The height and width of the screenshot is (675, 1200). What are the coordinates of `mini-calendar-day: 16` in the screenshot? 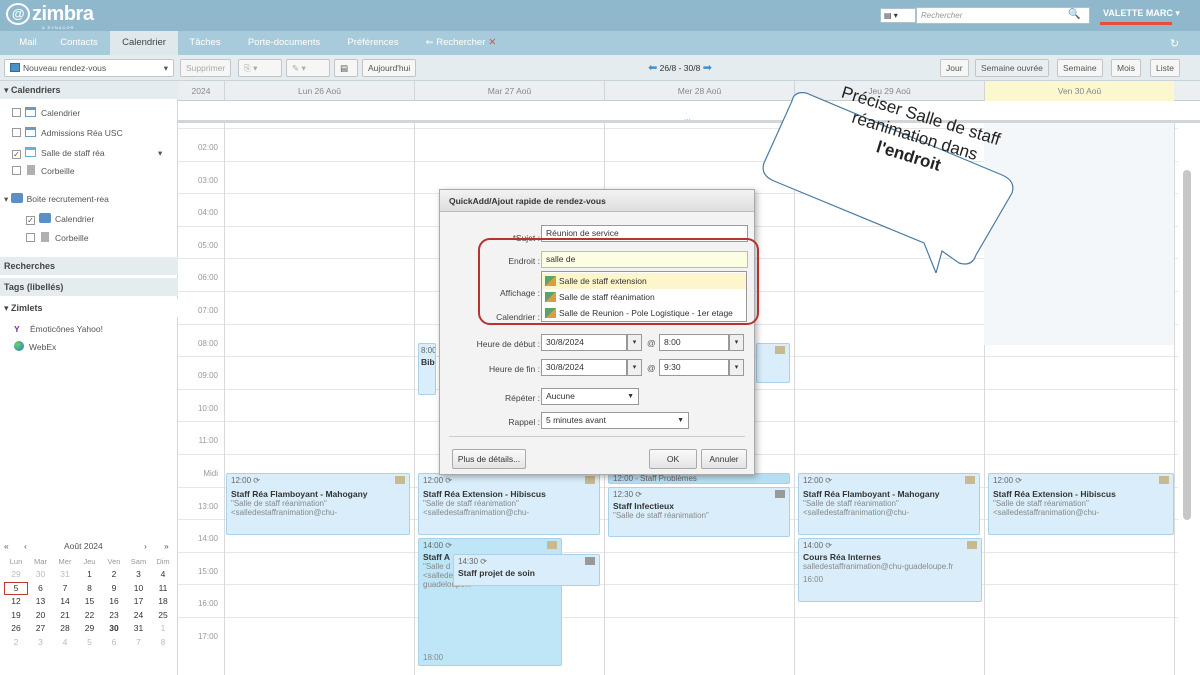 It's located at (114, 601).